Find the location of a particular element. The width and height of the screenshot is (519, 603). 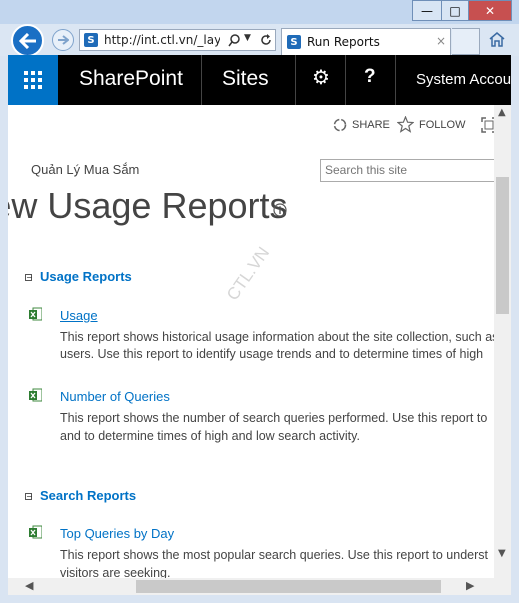

report-link-usage: Usage is located at coordinates (79, 315).